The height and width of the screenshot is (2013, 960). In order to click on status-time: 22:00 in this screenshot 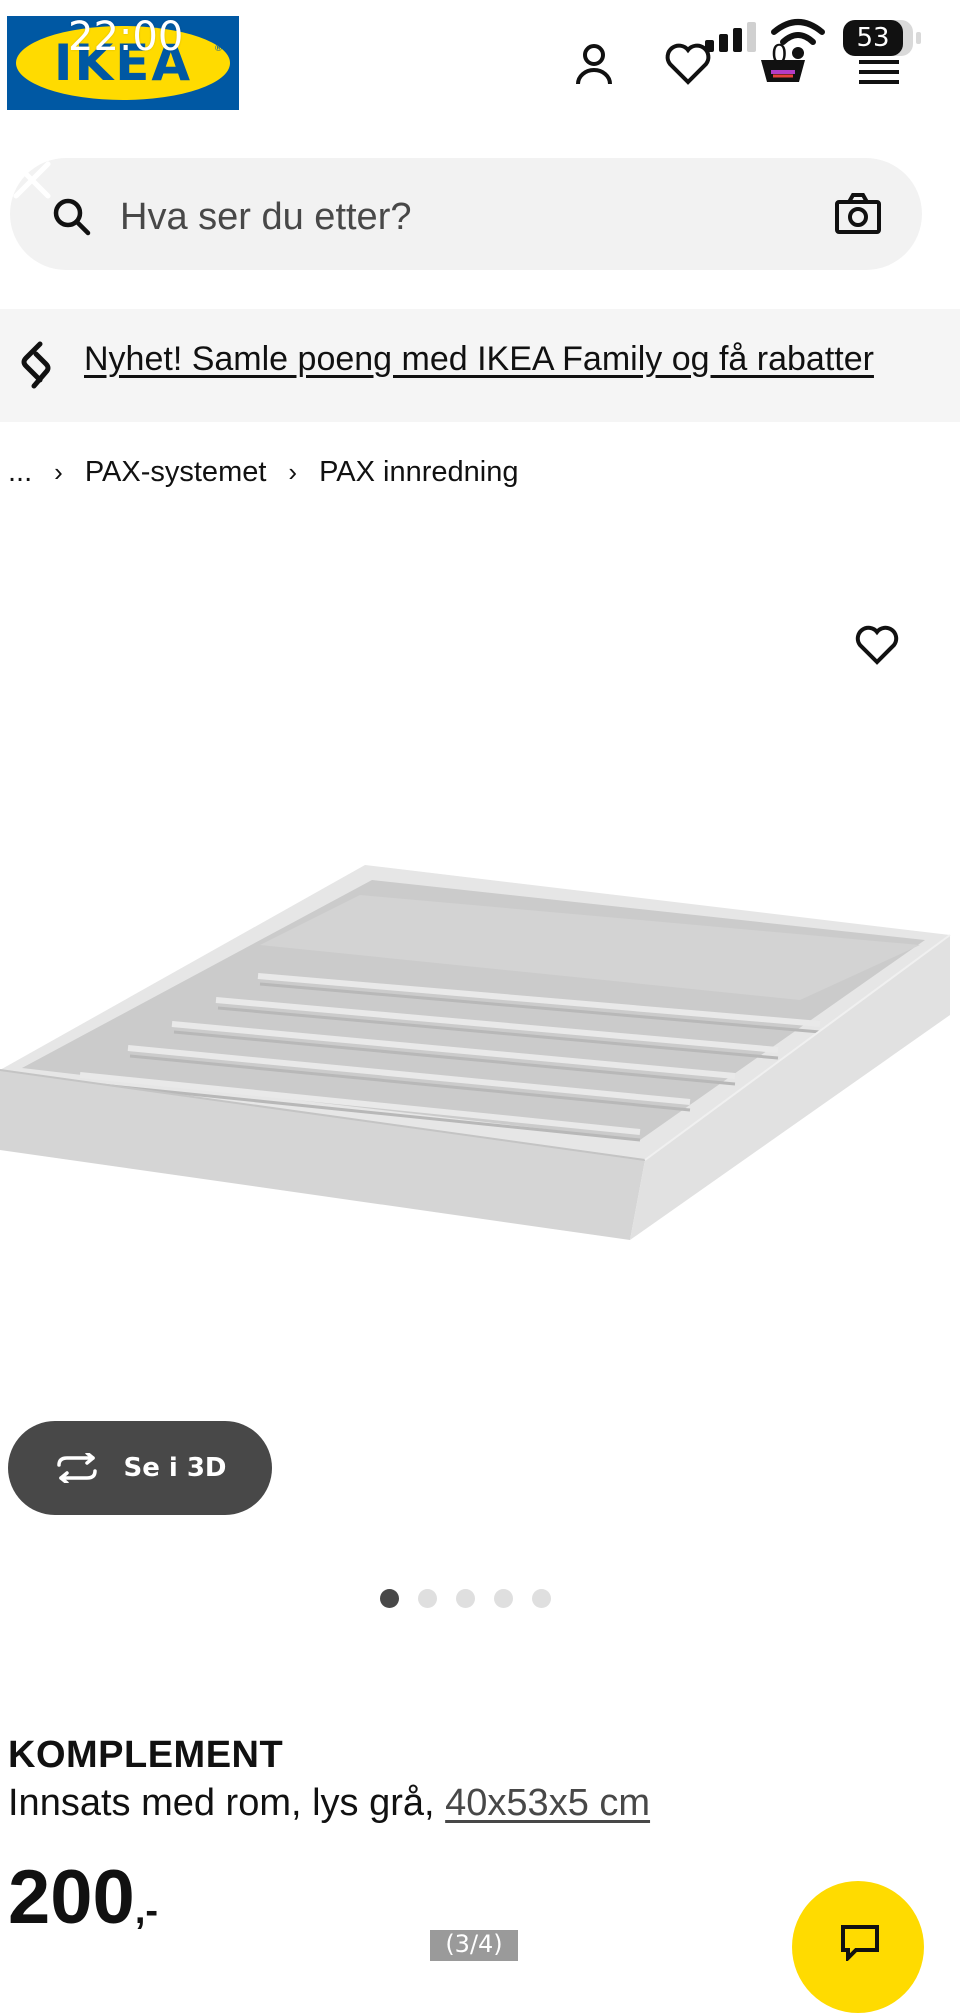, I will do `click(126, 37)`.